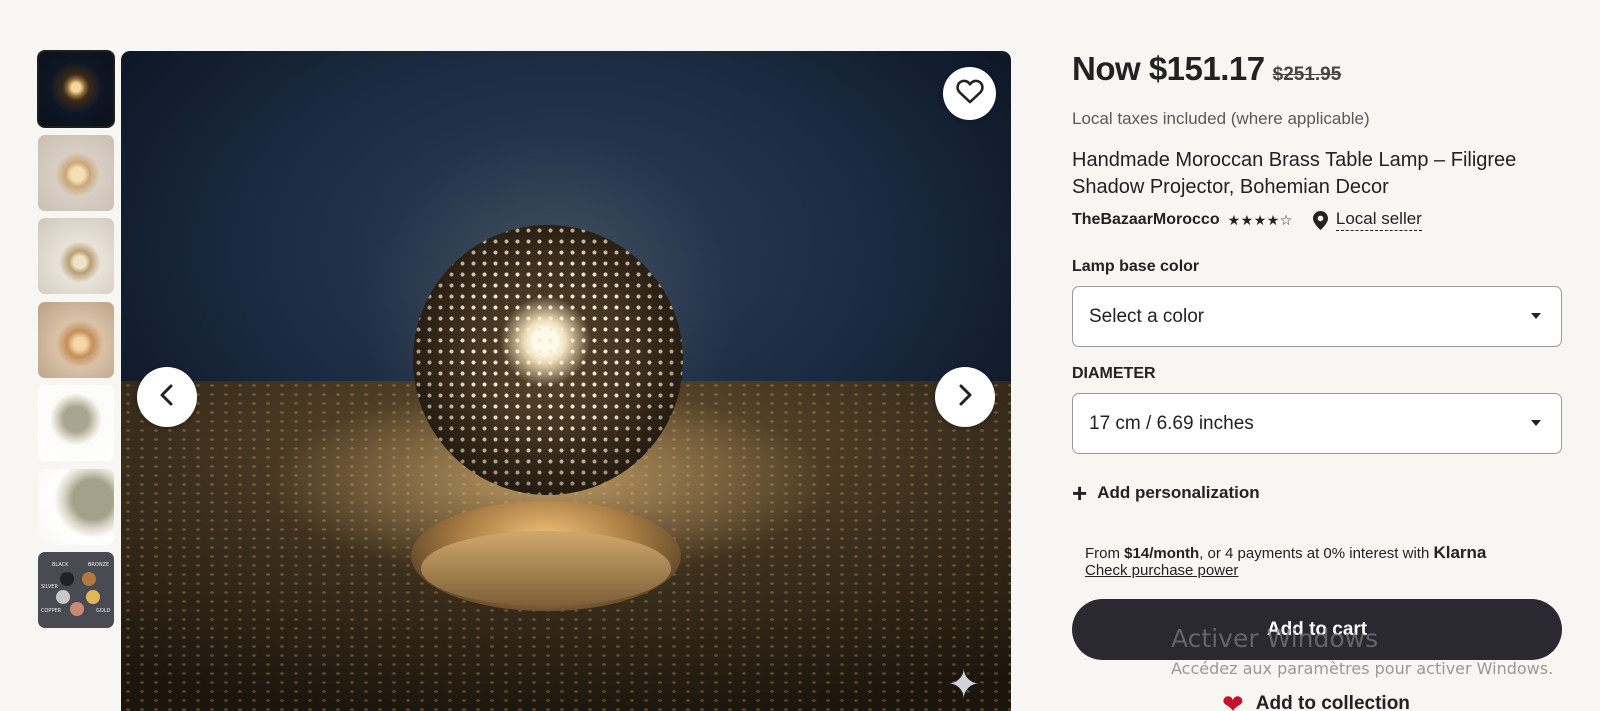 This screenshot has height=711, width=1600. I want to click on price-now: Now $151.17, so click(1168, 68).